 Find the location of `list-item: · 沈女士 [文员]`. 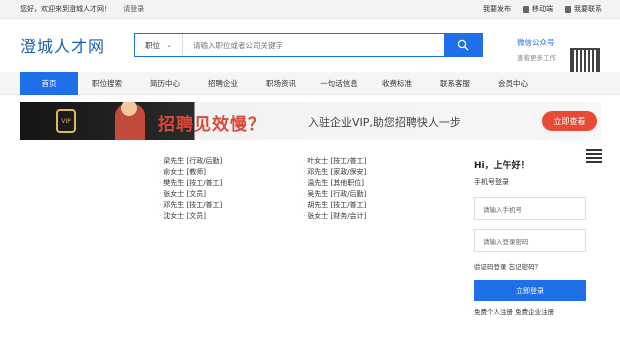

list-item: · 沈女士 [文员] is located at coordinates (190, 216).